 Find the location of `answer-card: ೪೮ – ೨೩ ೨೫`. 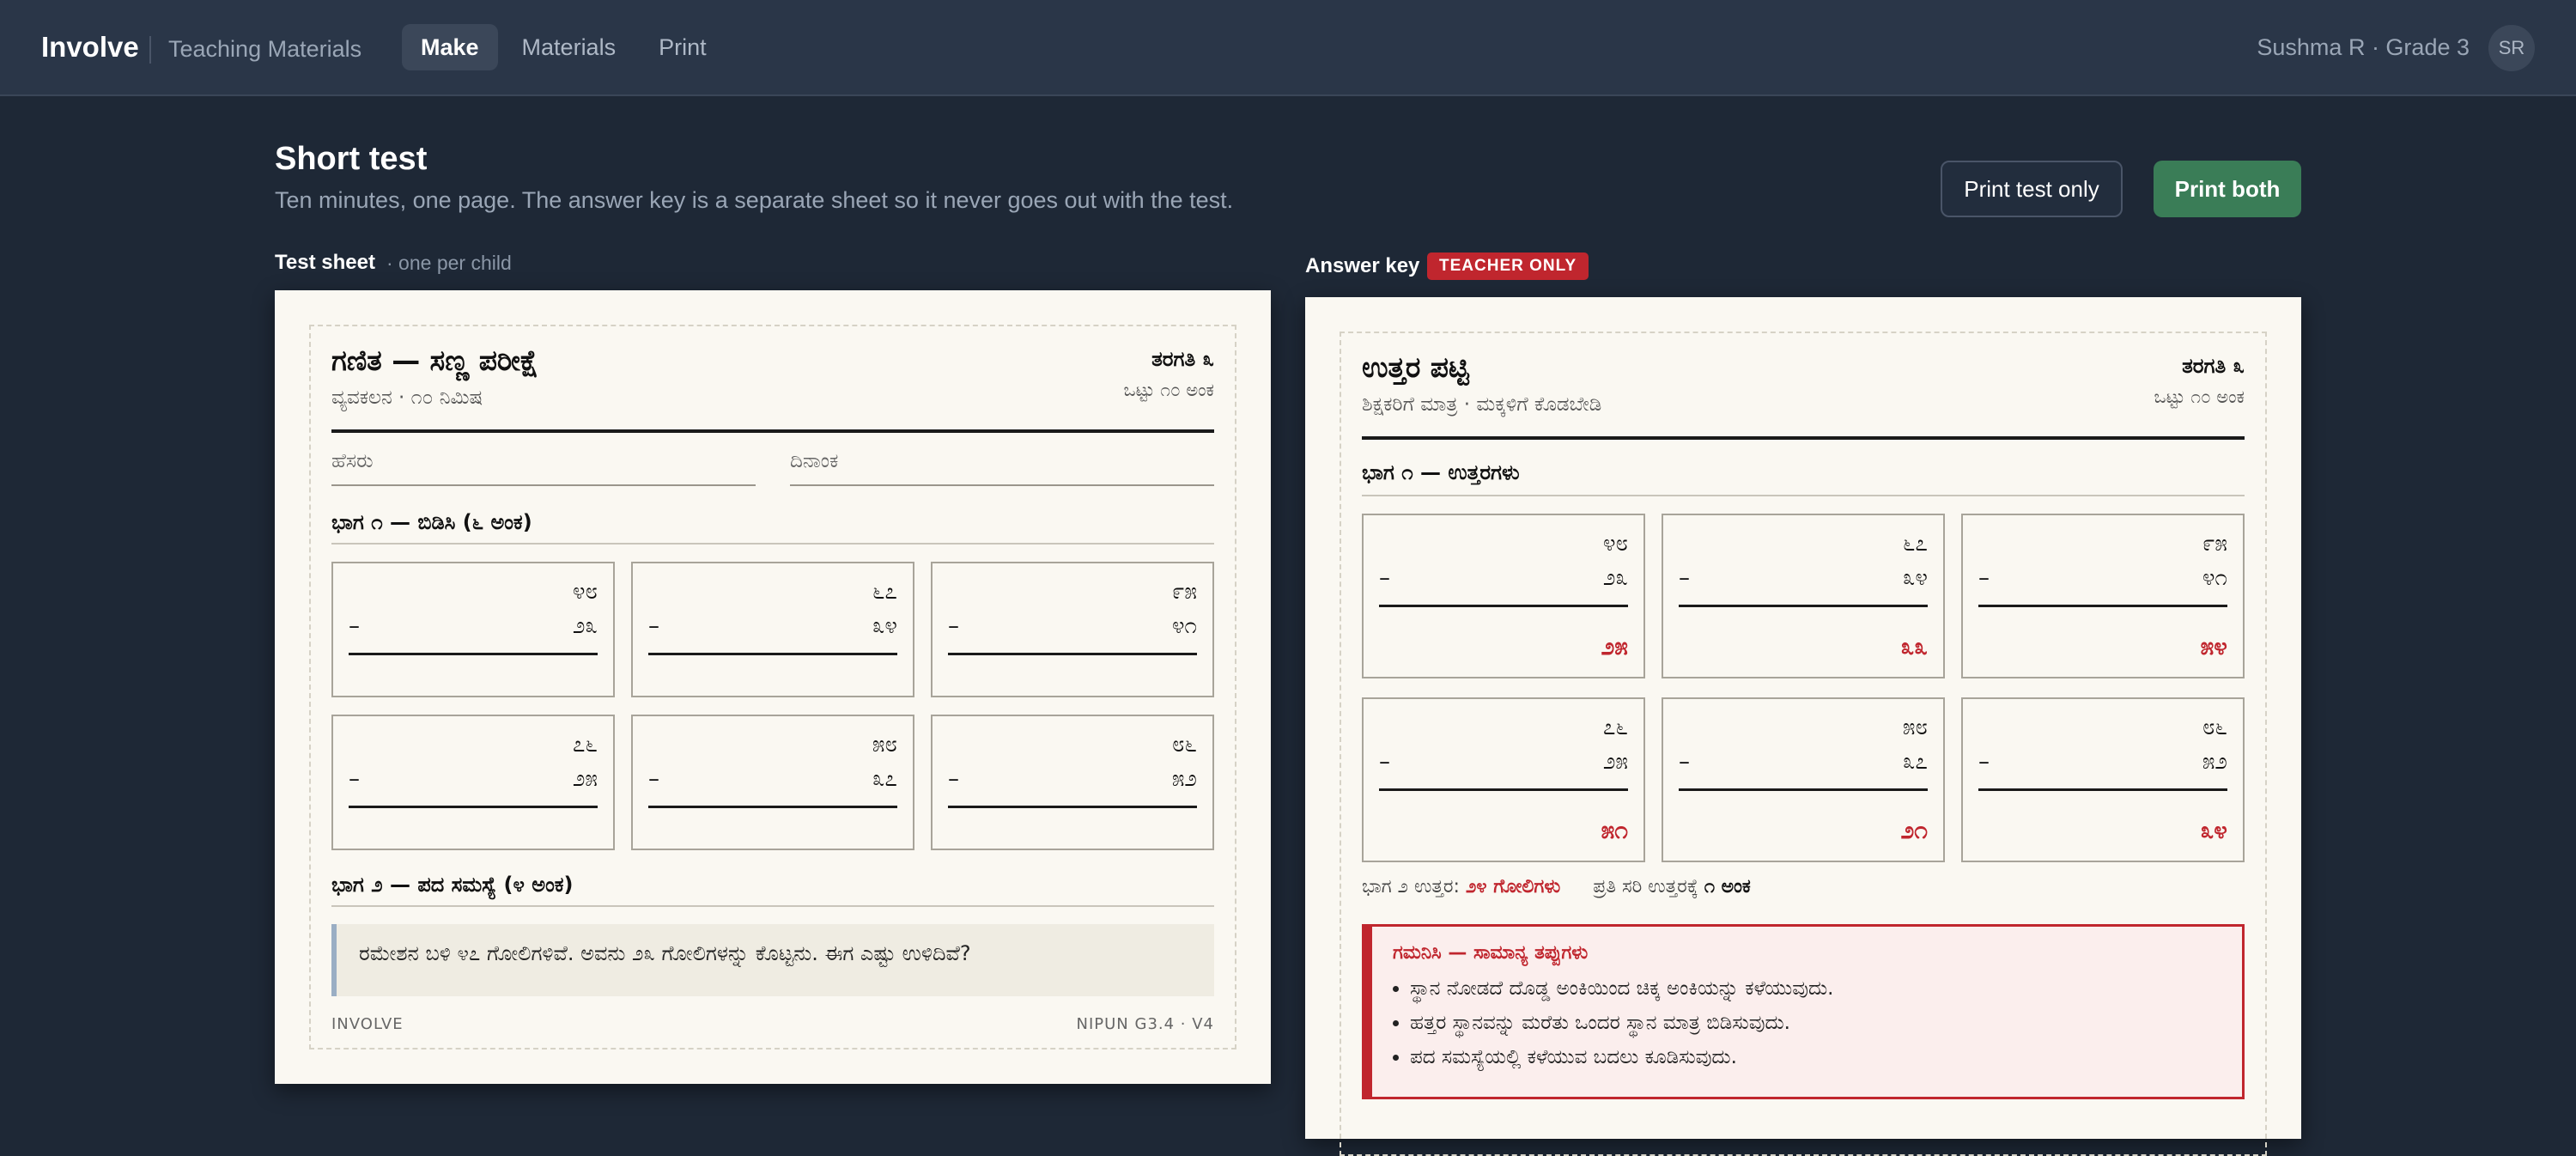

answer-card: ೪೮ – ೨೩ ೨೫ is located at coordinates (1503, 596).